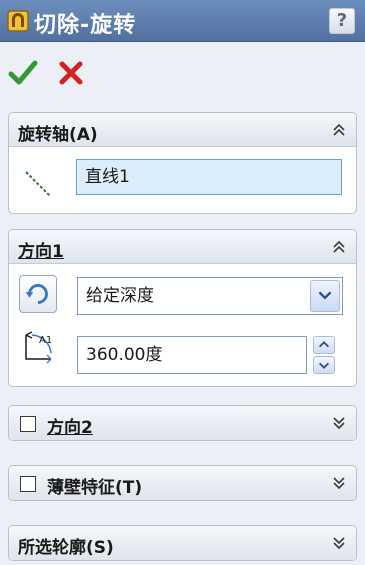 The height and width of the screenshot is (565, 365). Describe the element at coordinates (182, 73) in the screenshot. I see `confirm-row` at that location.